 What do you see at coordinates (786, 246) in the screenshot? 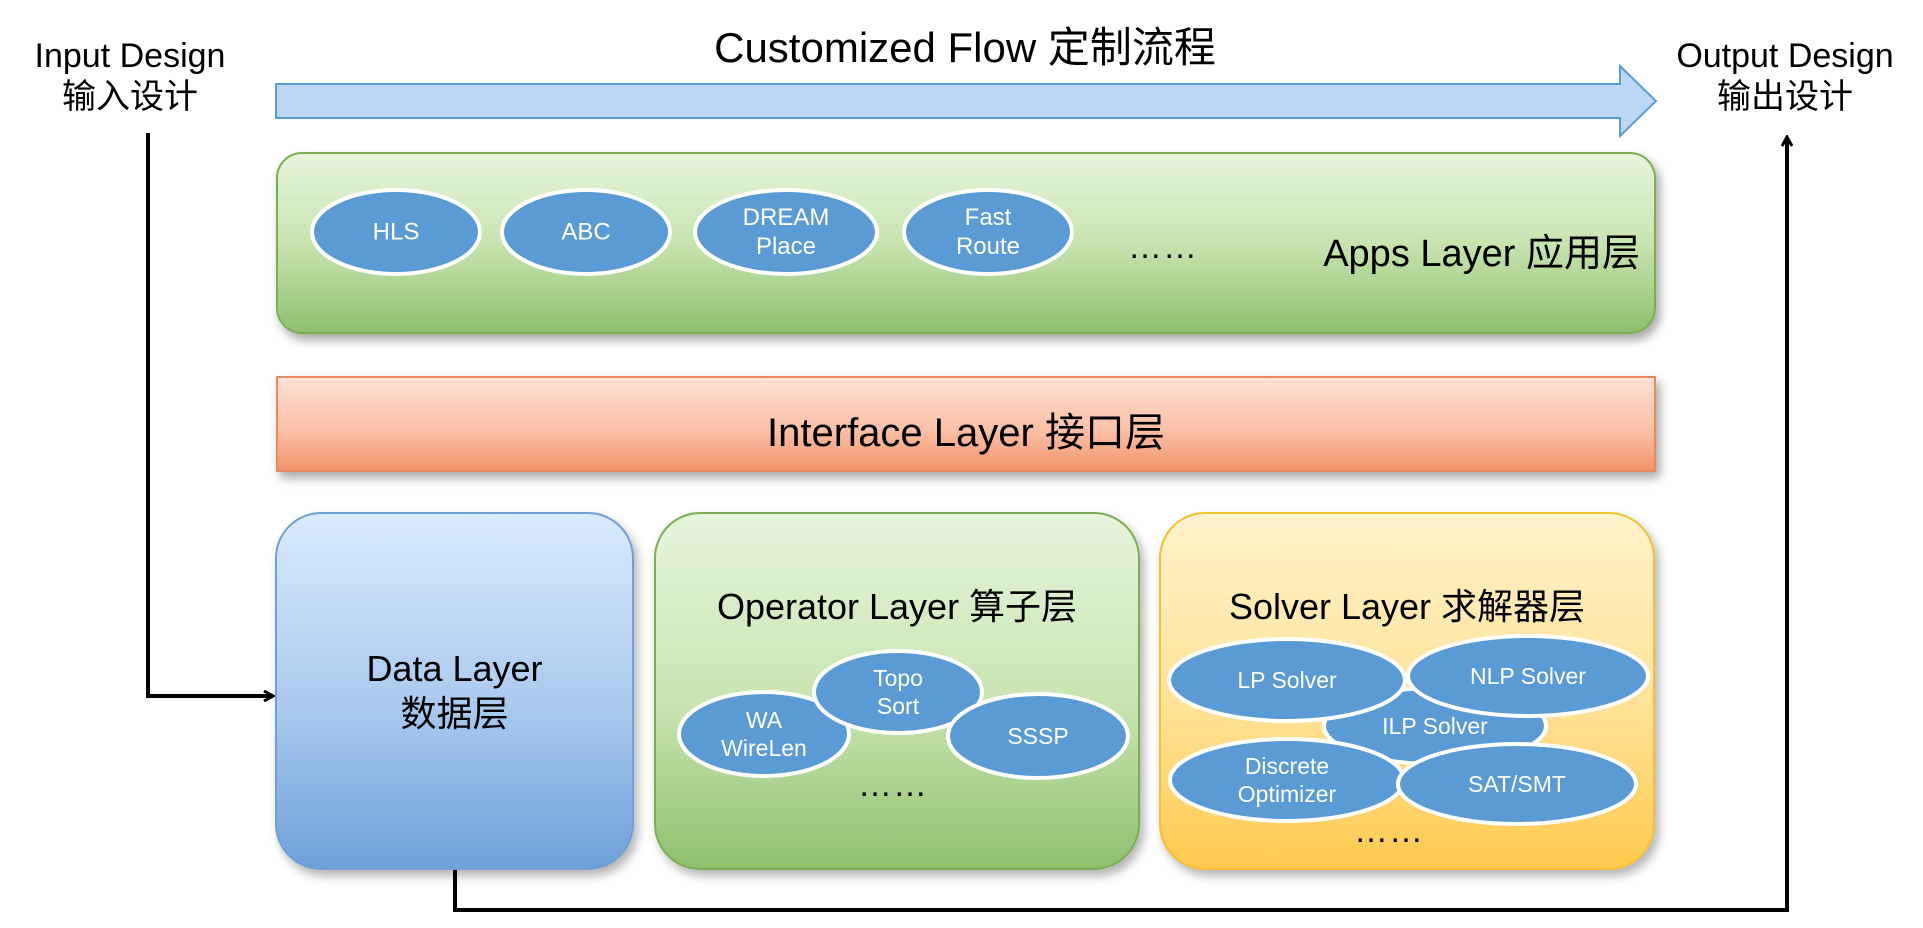
I see `app-node-label: Place` at bounding box center [786, 246].